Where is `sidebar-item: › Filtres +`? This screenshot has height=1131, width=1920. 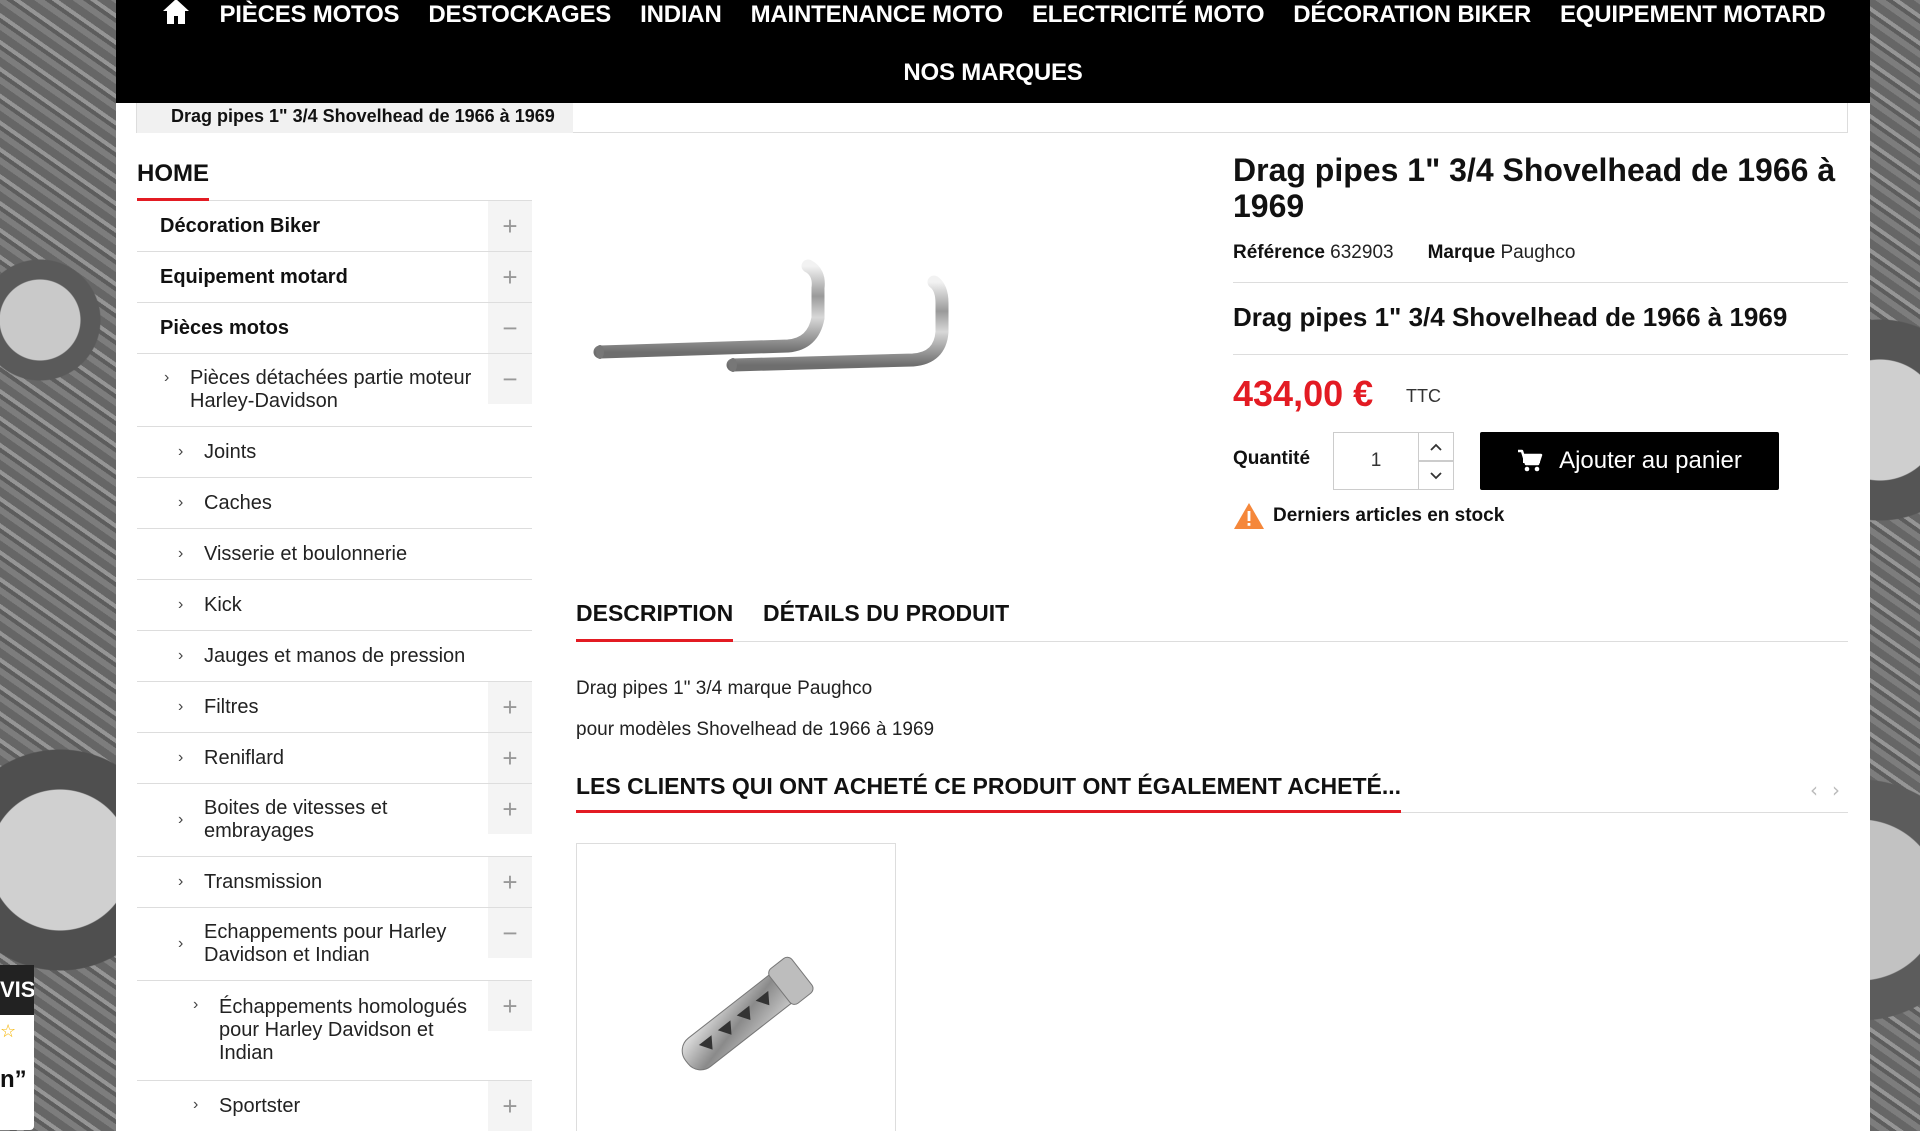
sidebar-item: › Filtres + is located at coordinates (334, 707).